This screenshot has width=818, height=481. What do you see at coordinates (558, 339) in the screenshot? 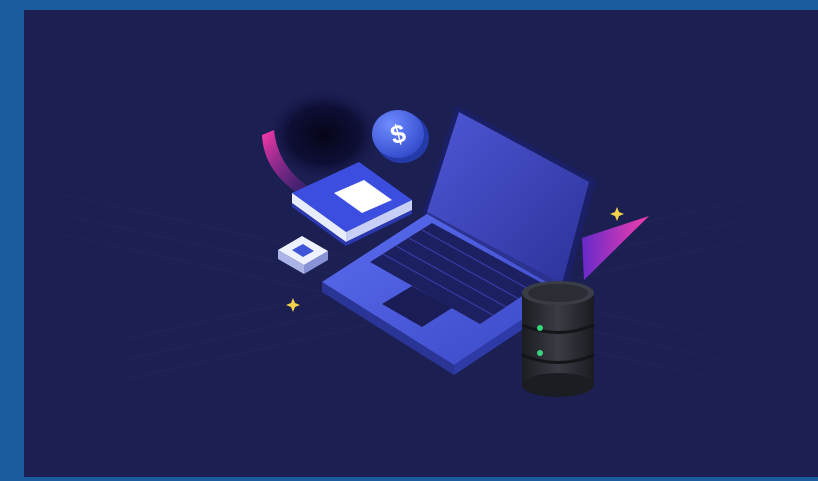
I see `database-icon` at bounding box center [558, 339].